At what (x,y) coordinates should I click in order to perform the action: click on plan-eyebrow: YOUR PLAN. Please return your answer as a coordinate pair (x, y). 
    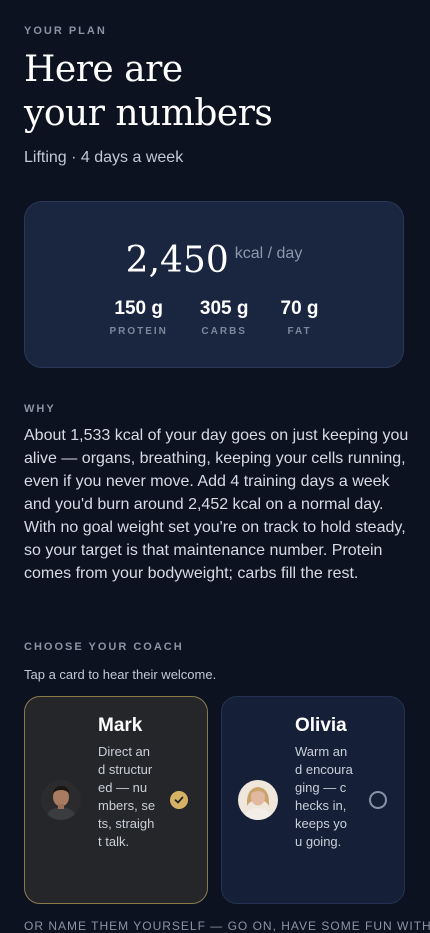
    Looking at the image, I should click on (65, 31).